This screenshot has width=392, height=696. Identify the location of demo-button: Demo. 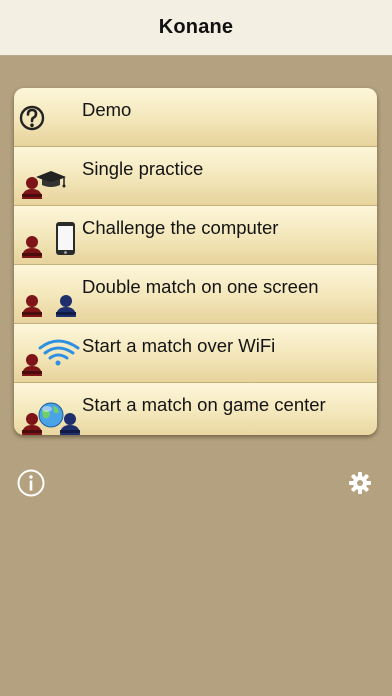
(195, 117).